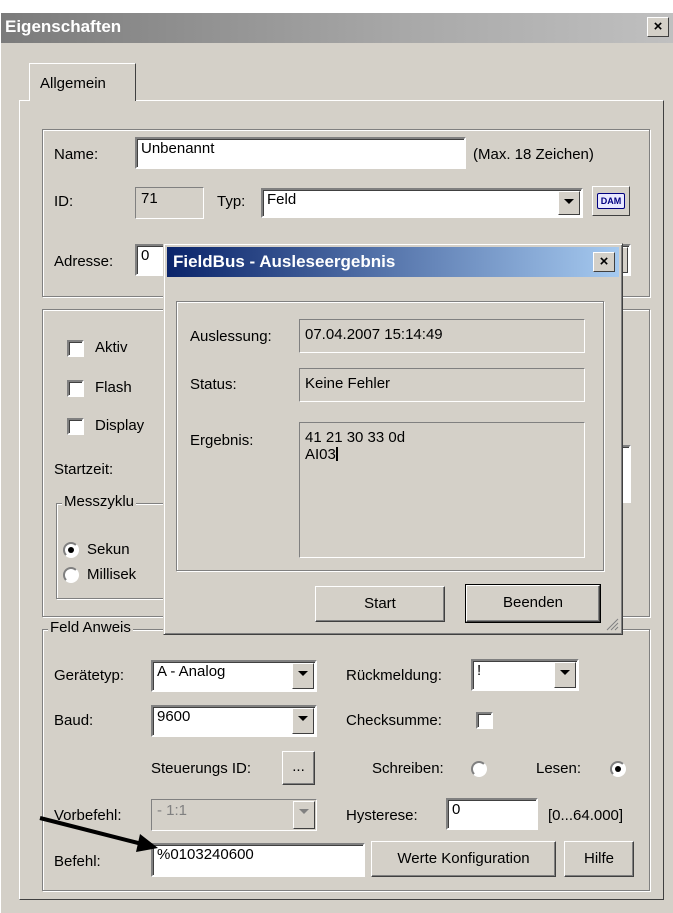 This screenshot has height=913, width=673. I want to click on fieldbus-title: FieldBus - Ausleseergebnis, so click(284, 261).